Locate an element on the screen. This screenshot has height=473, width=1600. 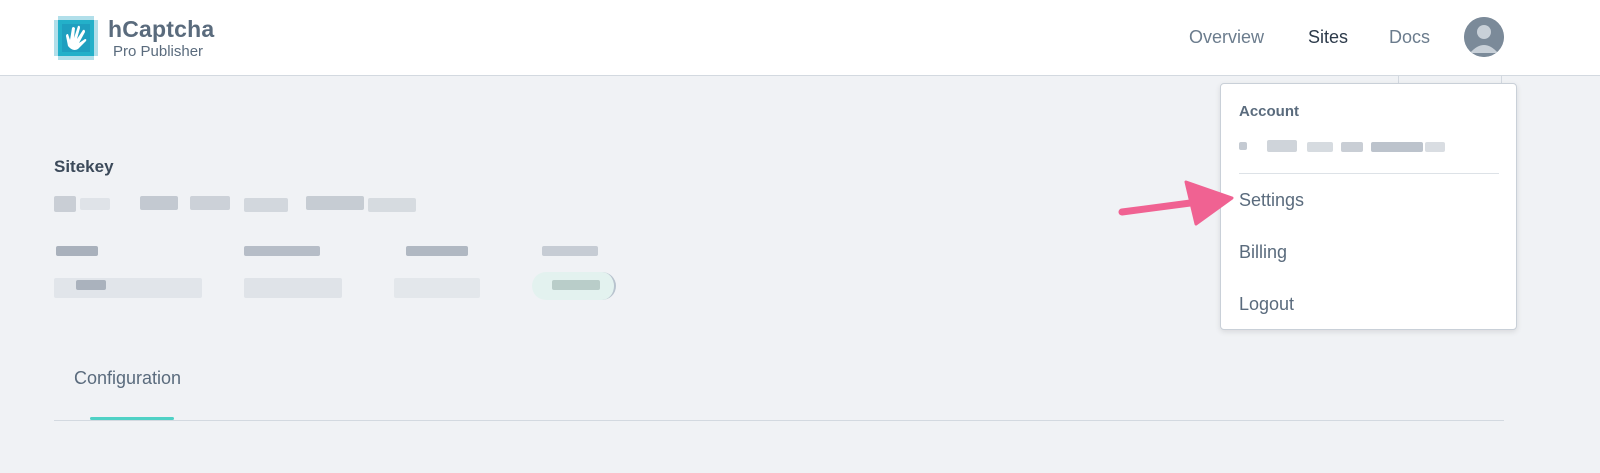
brand: hCaptcha Pro Publisher is located at coordinates (161, 38).